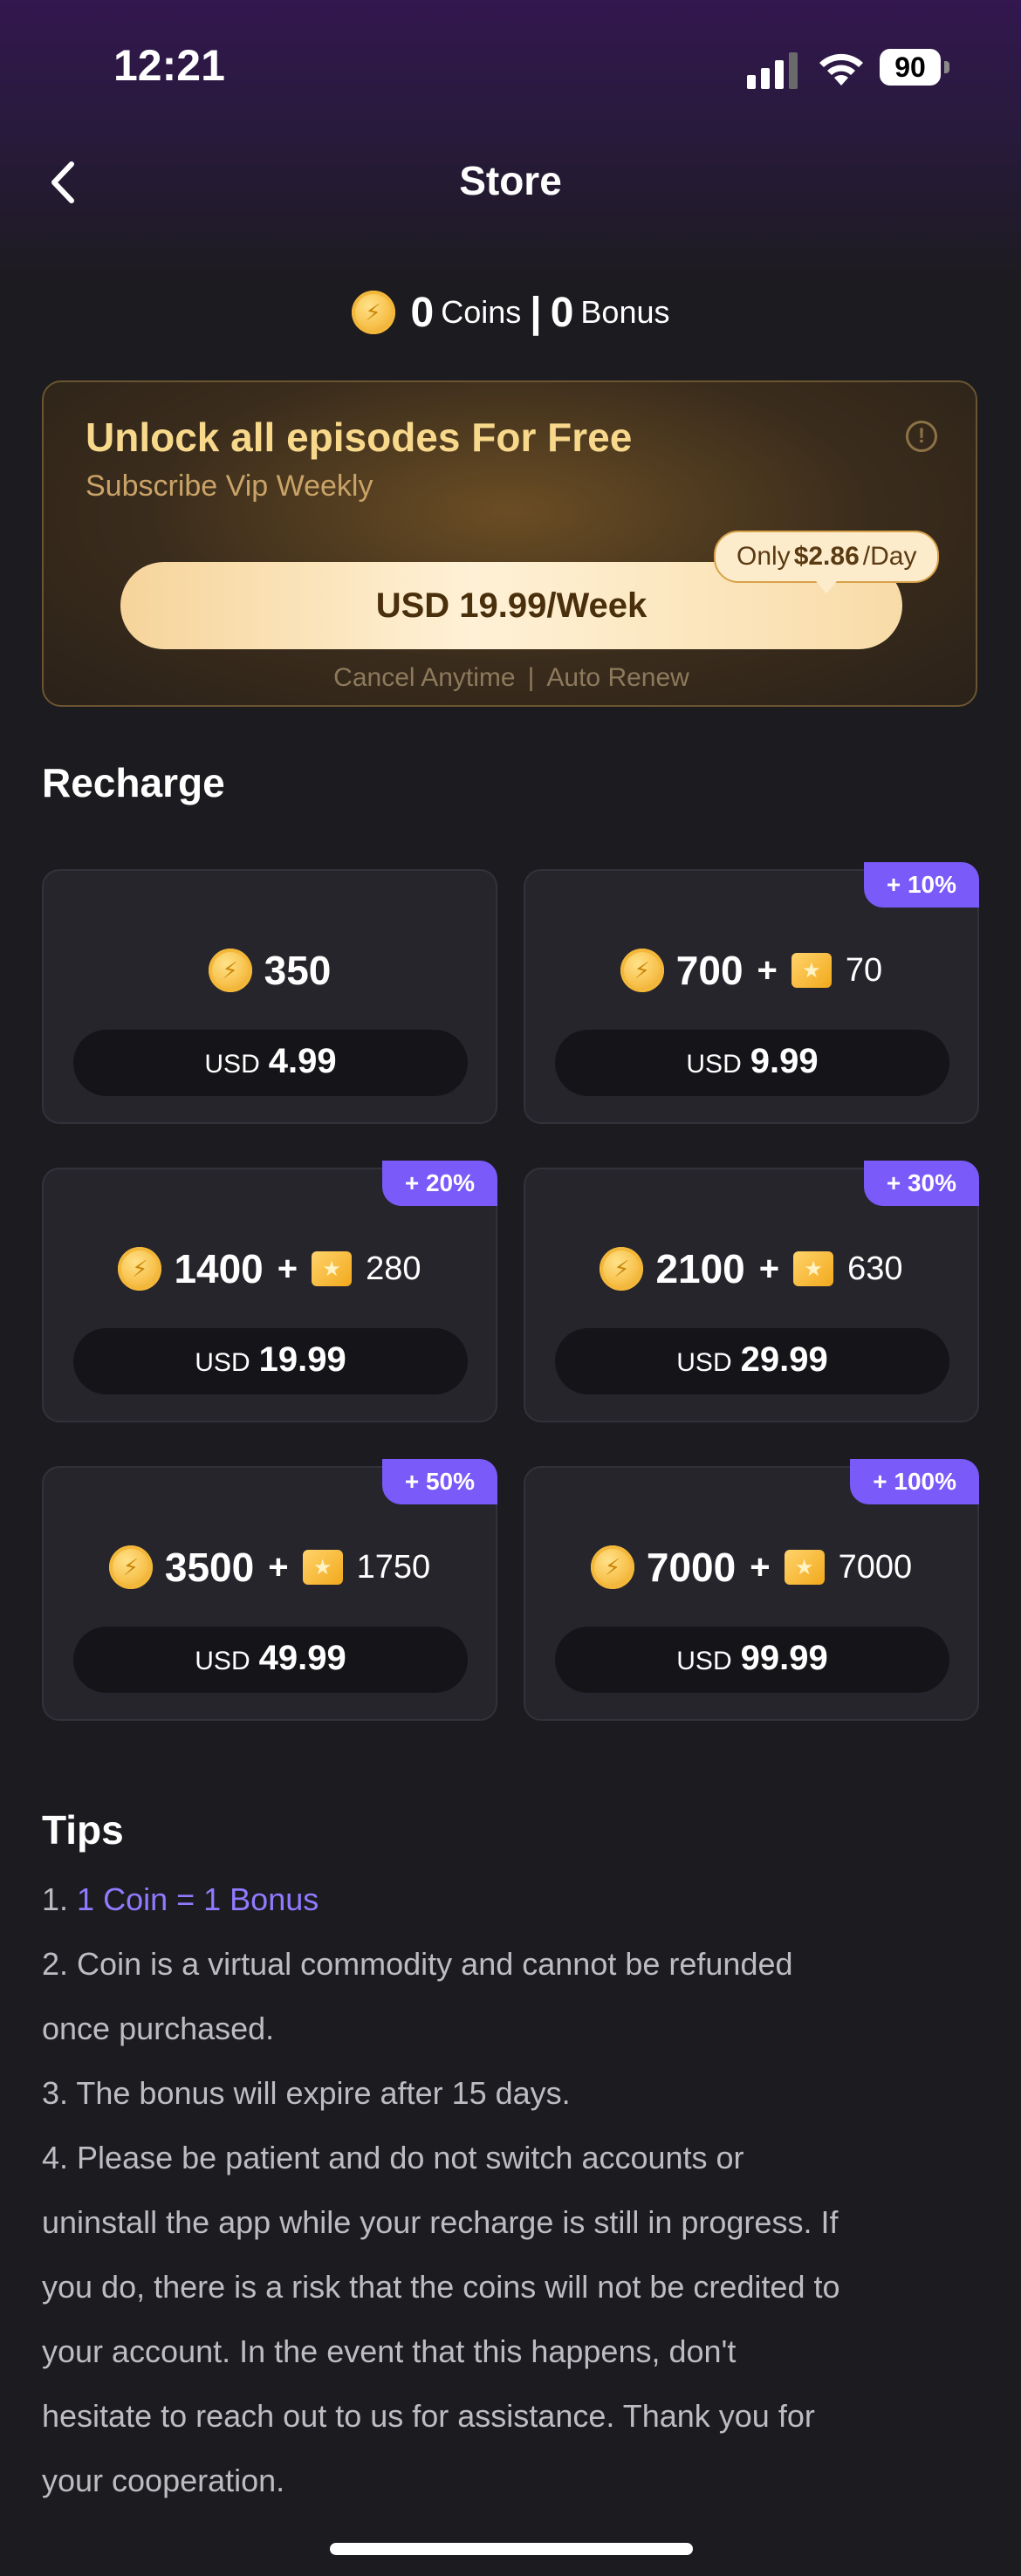  Describe the element at coordinates (158, 2028) in the screenshot. I see `tip-text: once purchased.` at that location.